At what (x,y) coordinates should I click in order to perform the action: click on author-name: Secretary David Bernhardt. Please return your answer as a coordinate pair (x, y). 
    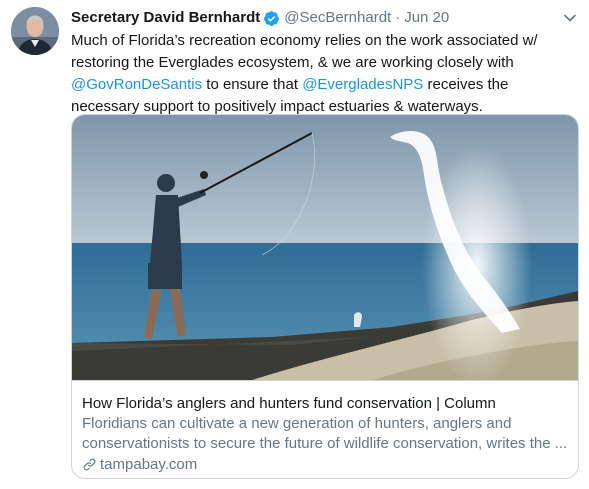
    Looking at the image, I should click on (165, 18).